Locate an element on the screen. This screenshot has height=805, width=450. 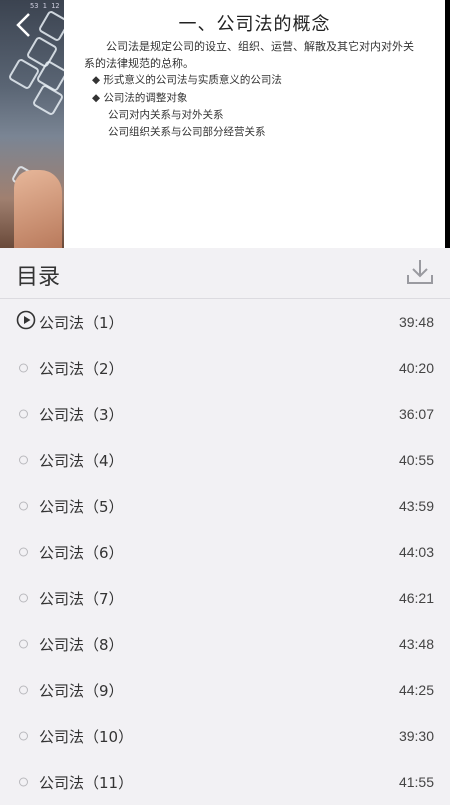
episode-duration: 39:48 is located at coordinates (416, 322).